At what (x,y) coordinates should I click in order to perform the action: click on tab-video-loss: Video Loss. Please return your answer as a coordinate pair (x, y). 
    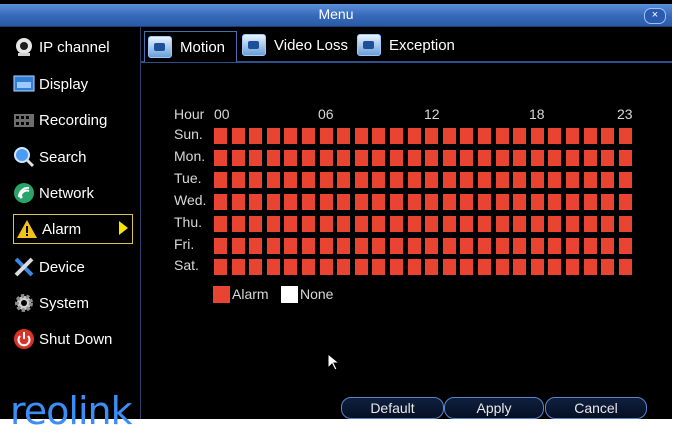
    Looking at the image, I should click on (293, 45).